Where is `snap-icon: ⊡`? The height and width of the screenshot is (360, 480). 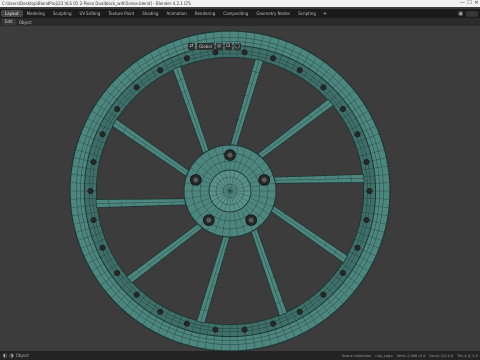 snap-icon: ⊡ is located at coordinates (228, 46).